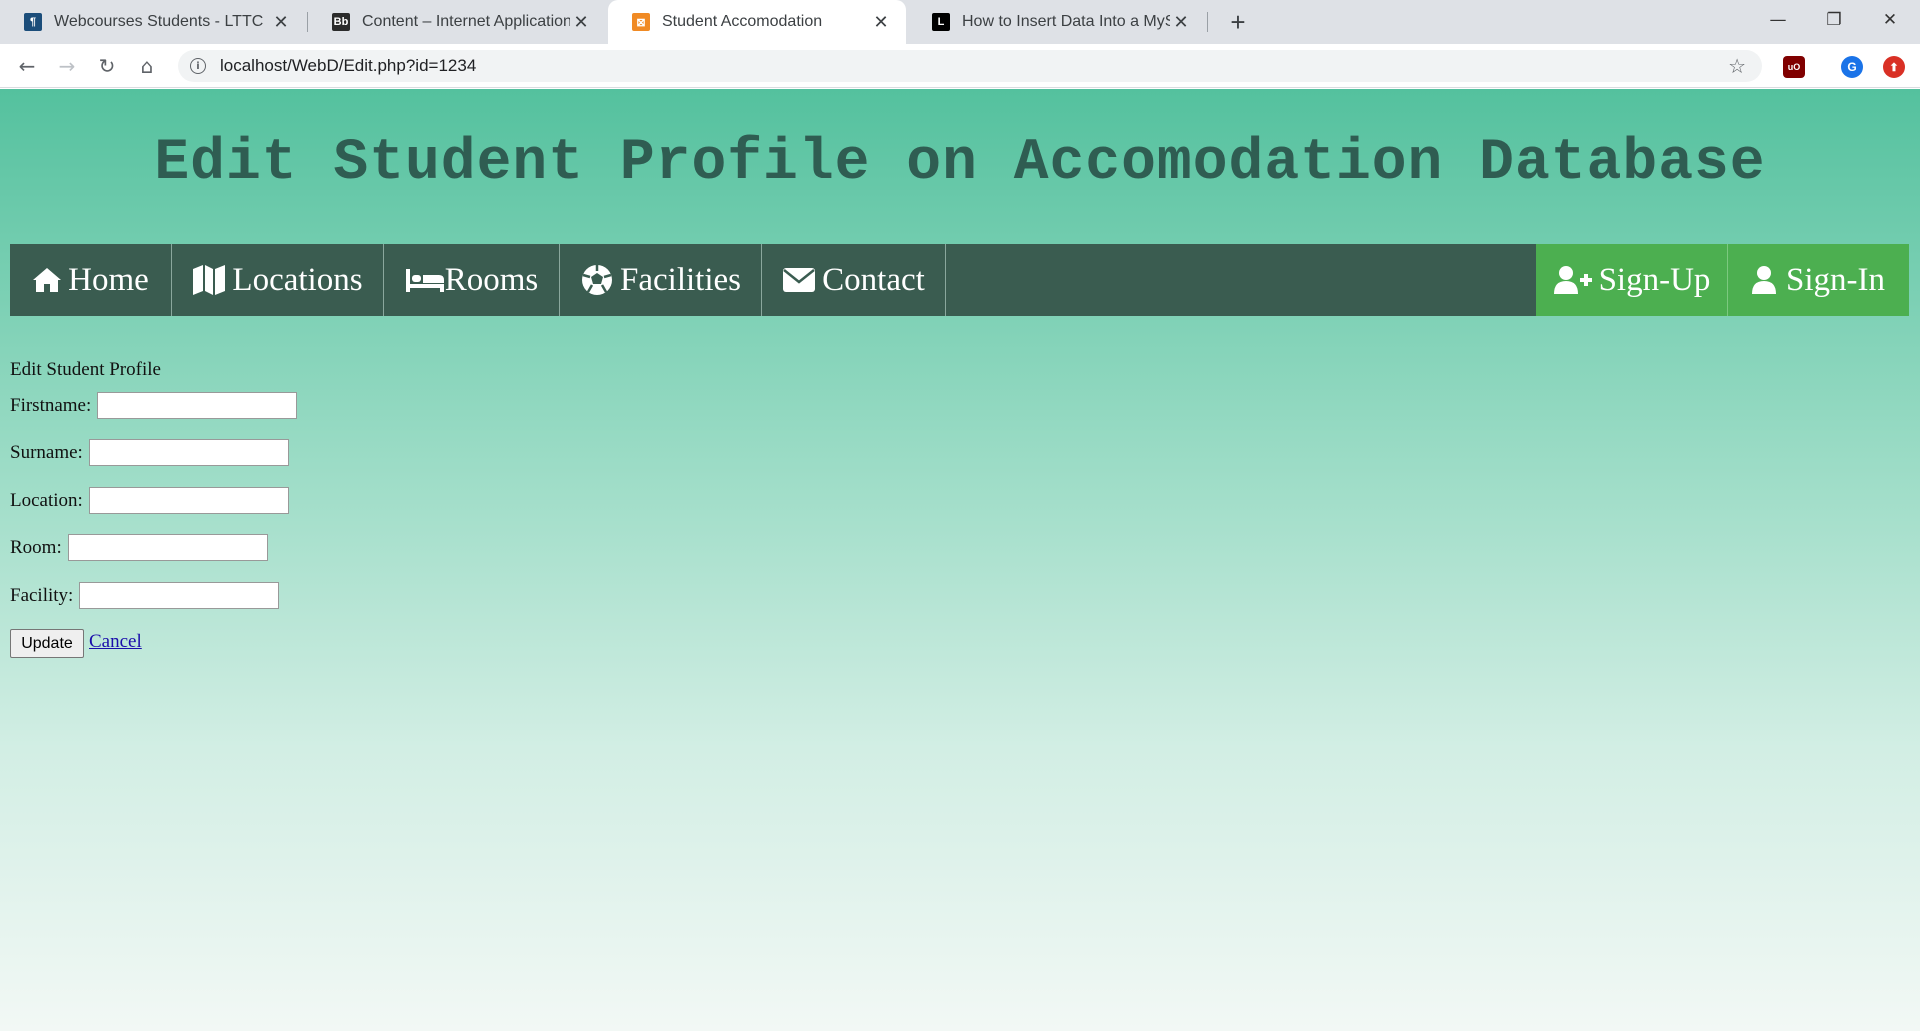 This screenshot has height=1031, width=1920. Describe the element at coordinates (42, 595) in the screenshot. I see `facility-label: Facility:` at that location.